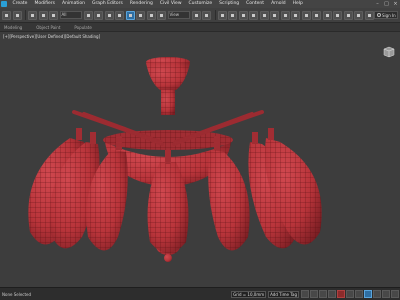  What do you see at coordinates (332, 294) in the screenshot?
I see `previous-frame-icon` at bounding box center [332, 294].